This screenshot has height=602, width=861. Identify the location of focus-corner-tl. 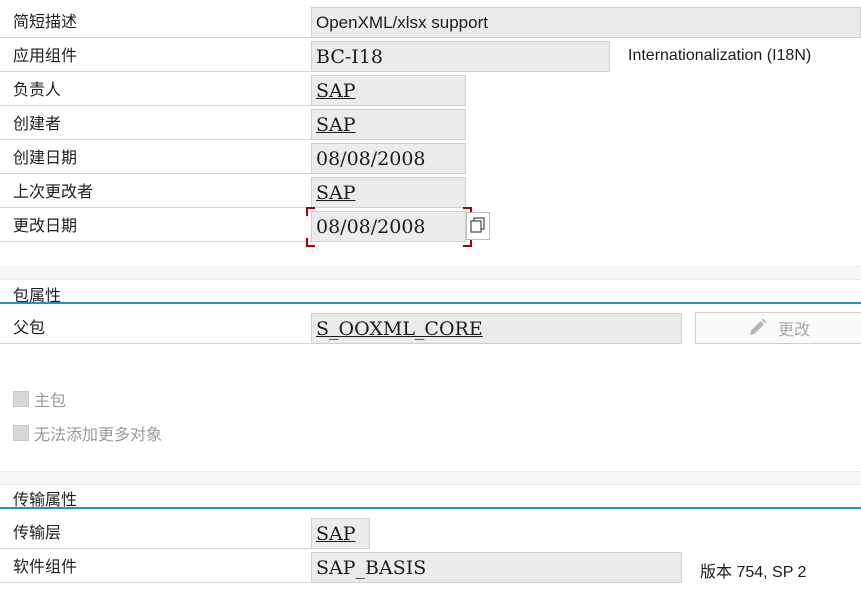
(310, 211).